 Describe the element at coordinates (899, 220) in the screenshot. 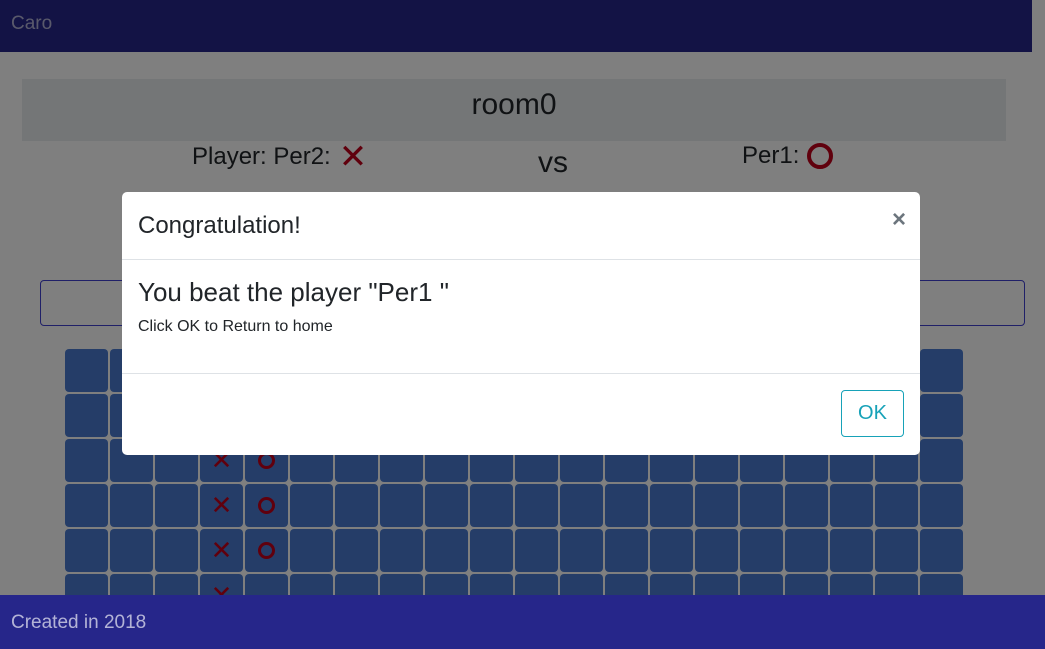

I see `close-icon: ×` at that location.